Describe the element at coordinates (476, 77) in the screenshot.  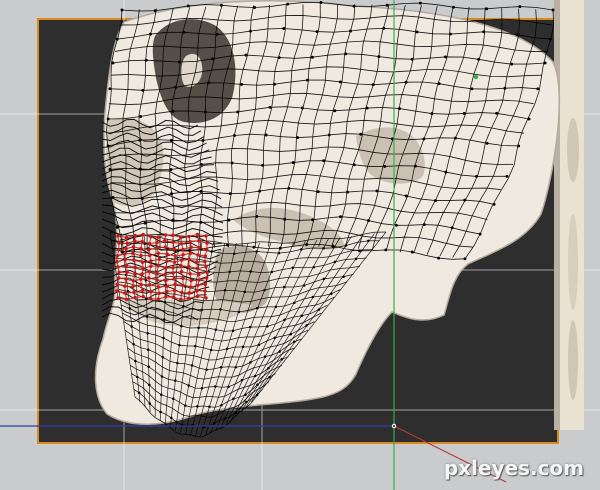
I see `transform-handle-icon` at that location.